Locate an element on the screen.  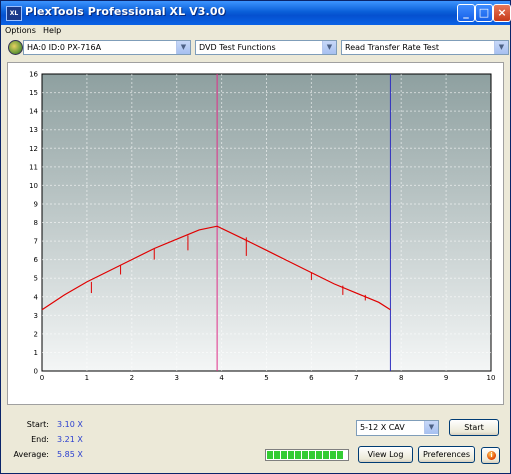
y-tick-label: 14 is located at coordinates (33, 112).